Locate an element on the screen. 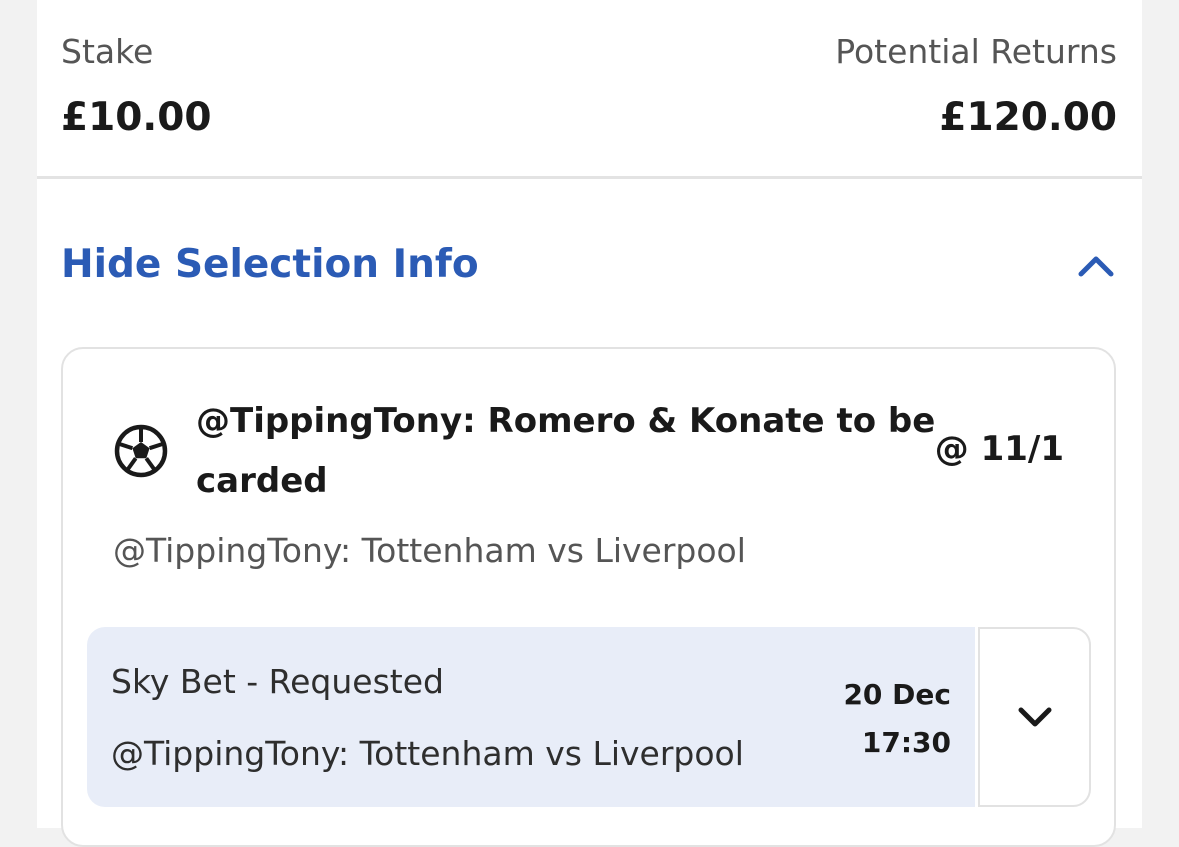 This screenshot has width=1179, height=847. stake-label: Stake is located at coordinates (107, 51).